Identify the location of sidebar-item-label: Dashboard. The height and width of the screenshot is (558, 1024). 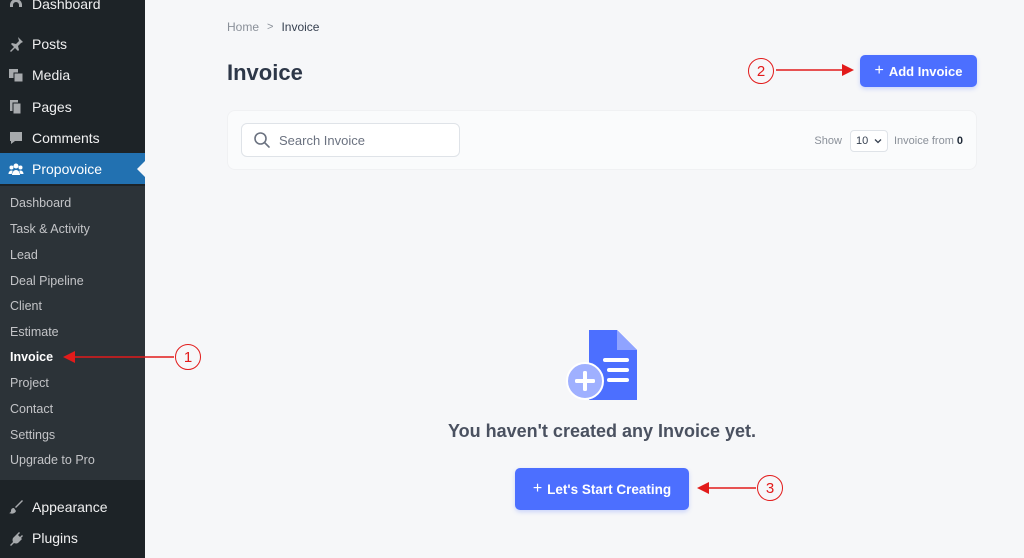
(66, 6).